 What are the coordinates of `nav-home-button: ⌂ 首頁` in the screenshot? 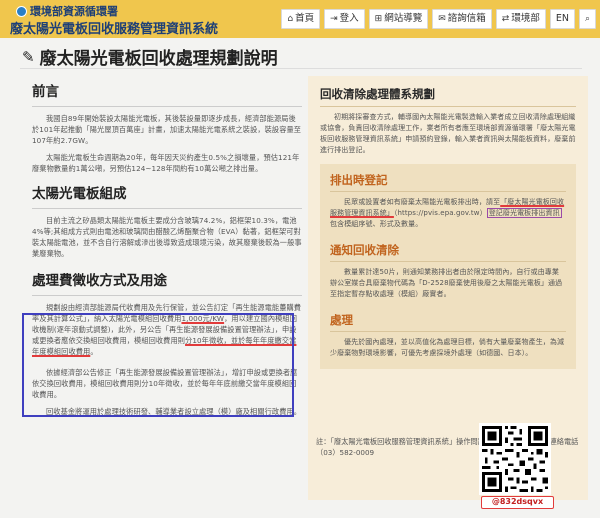 It's located at (301, 19).